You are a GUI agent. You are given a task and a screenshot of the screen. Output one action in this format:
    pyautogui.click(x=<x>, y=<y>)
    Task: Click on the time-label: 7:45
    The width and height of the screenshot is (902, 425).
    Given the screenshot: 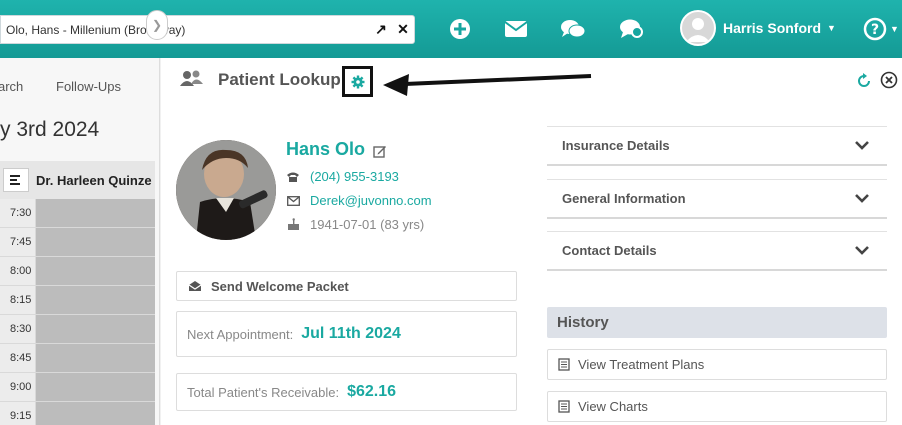 What is the action you would take?
    pyautogui.click(x=18, y=242)
    